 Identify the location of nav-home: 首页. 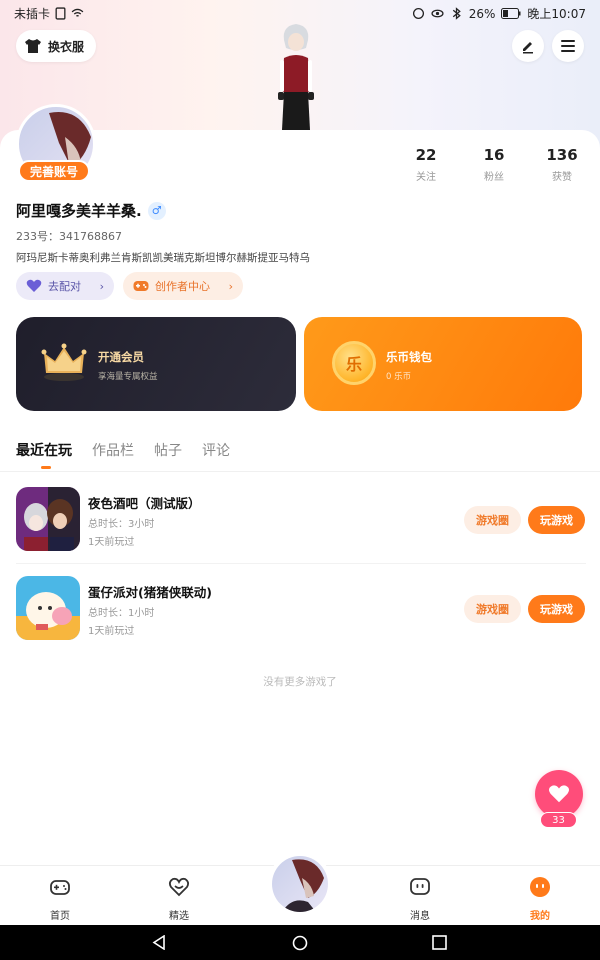
(60, 899).